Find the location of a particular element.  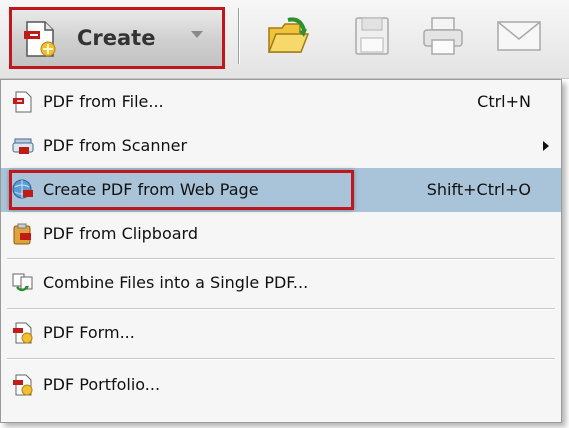

pdf-portfolio-icon is located at coordinates (23, 385).